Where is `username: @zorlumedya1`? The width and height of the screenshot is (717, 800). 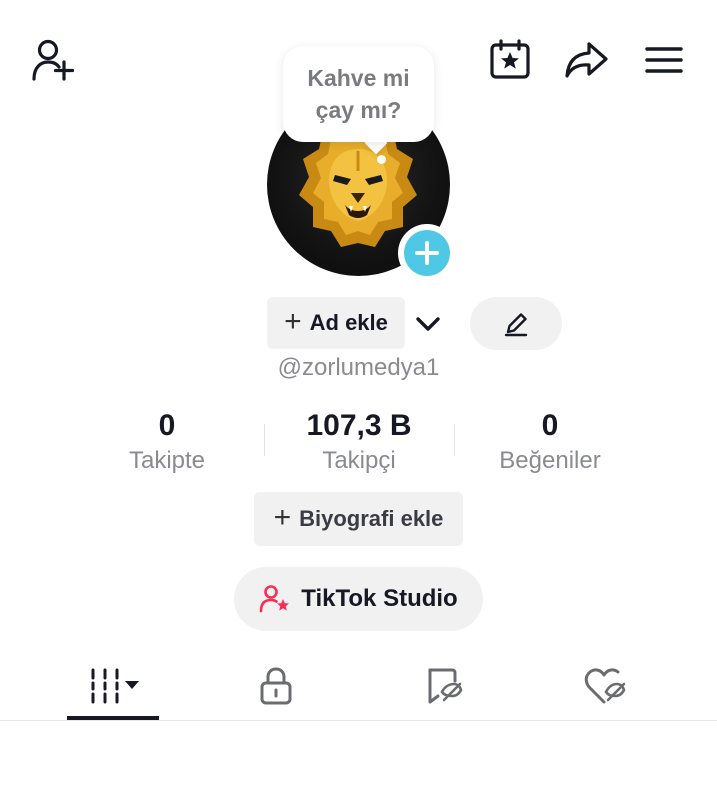 username: @zorlumedya1 is located at coordinates (358, 367).